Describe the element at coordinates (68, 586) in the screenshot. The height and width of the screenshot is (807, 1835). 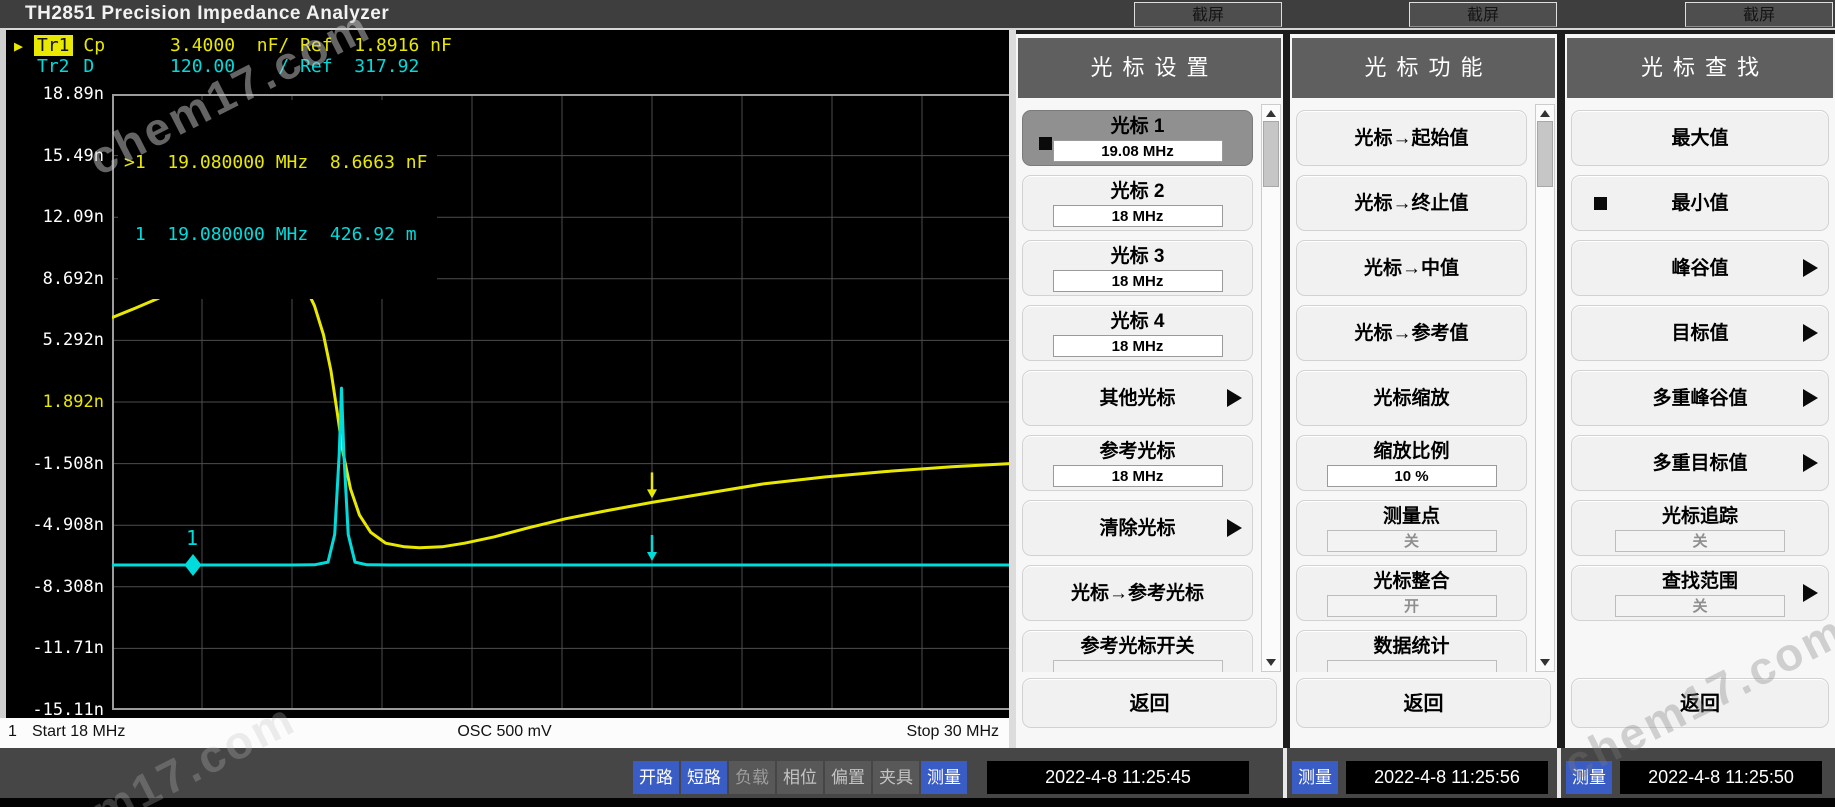
I see `y-axis-label: -8.308n` at that location.